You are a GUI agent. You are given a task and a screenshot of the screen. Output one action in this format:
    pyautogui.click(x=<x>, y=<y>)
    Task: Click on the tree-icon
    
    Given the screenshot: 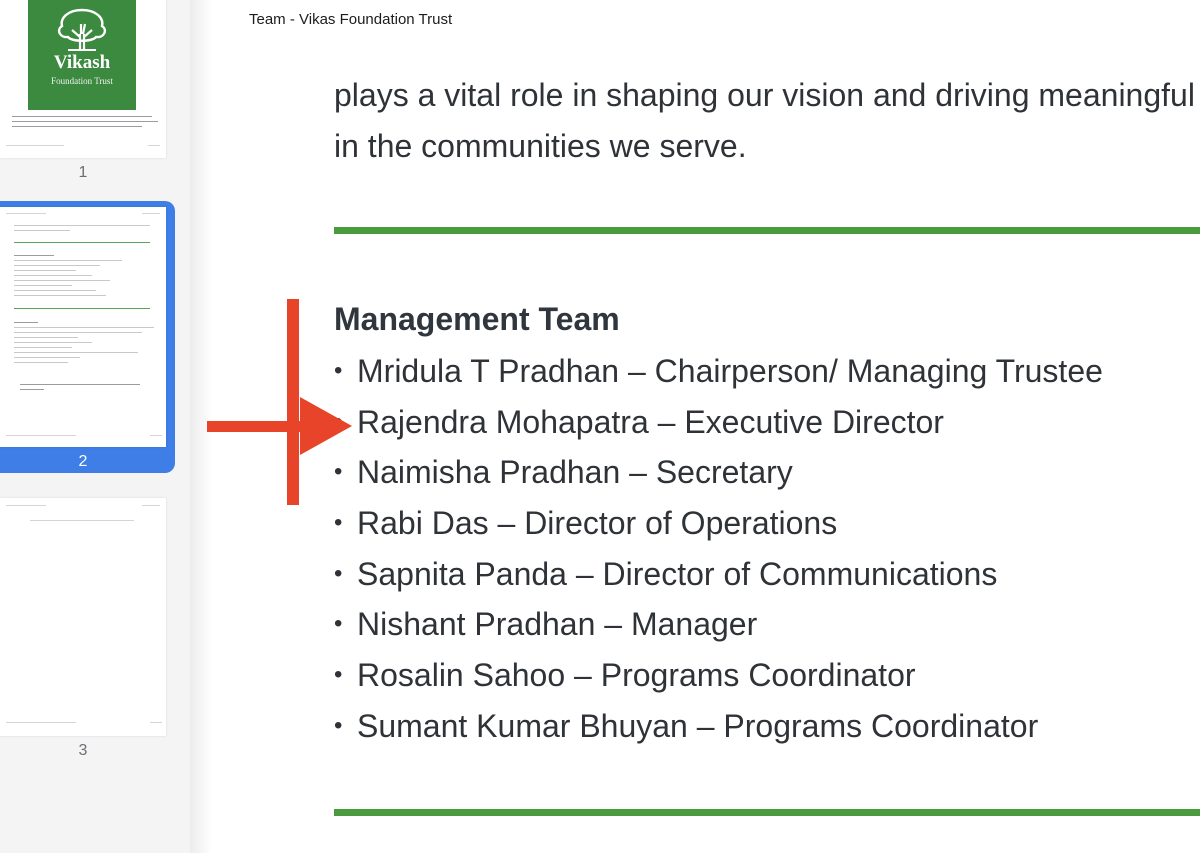 What is the action you would take?
    pyautogui.click(x=82, y=29)
    